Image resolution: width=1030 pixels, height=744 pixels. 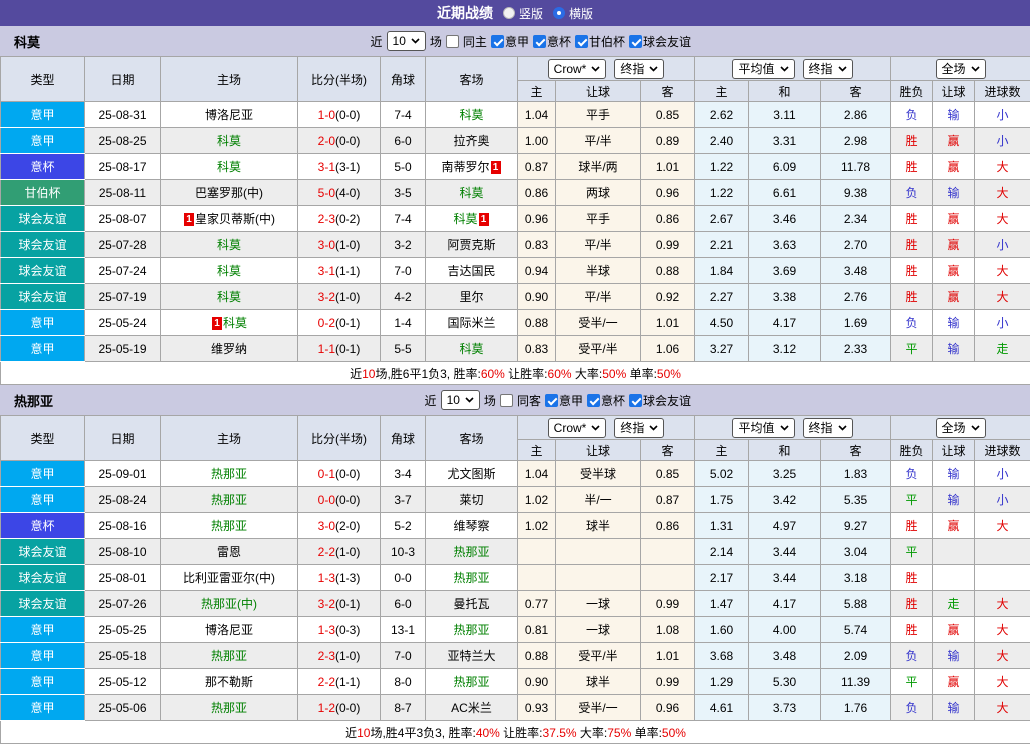 What do you see at coordinates (123, 578) in the screenshot?
I see `match-date: 25-08-01` at bounding box center [123, 578].